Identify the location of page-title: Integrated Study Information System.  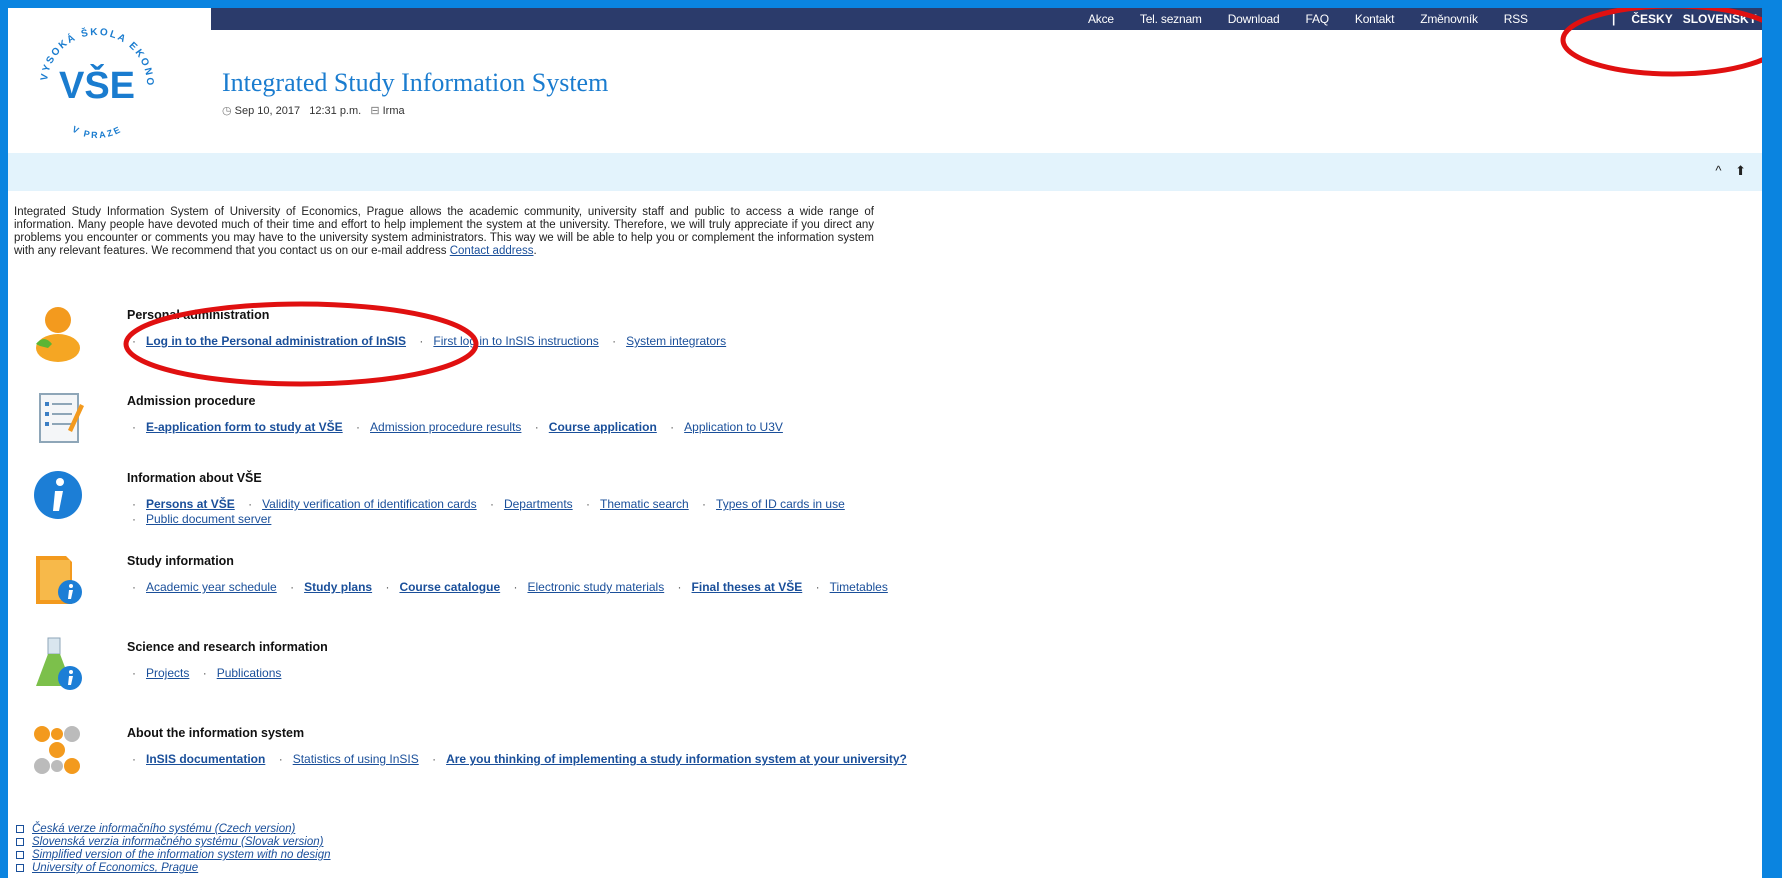
(415, 82).